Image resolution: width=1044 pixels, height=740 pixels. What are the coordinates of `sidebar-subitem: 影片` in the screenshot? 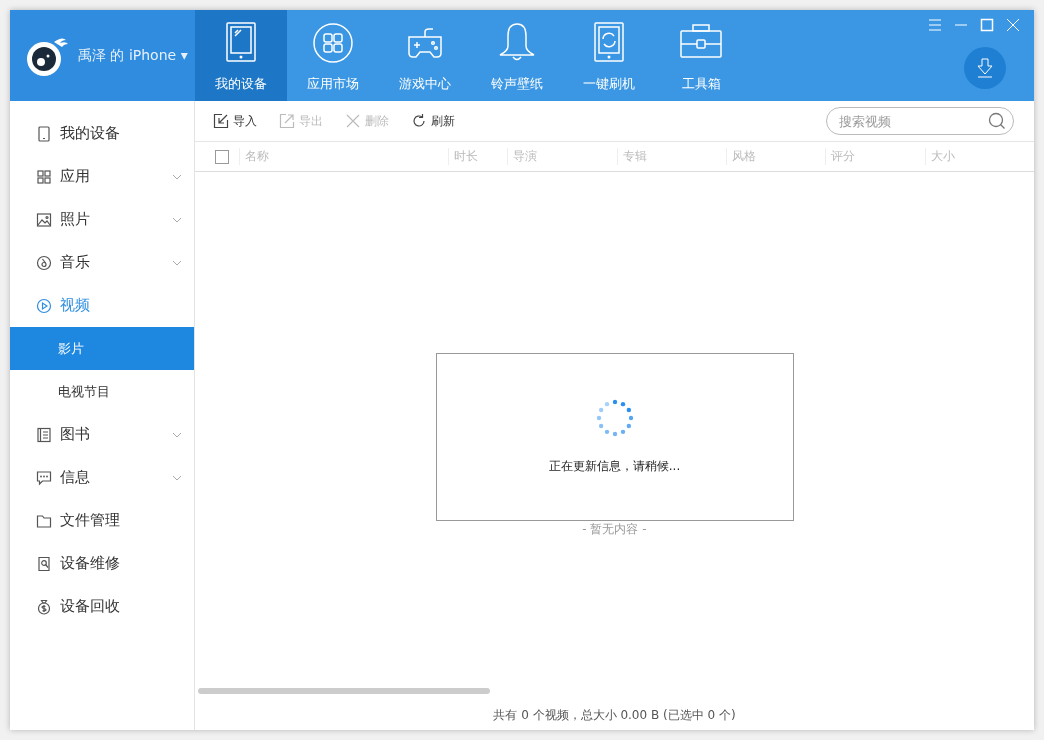 It's located at (102, 348).